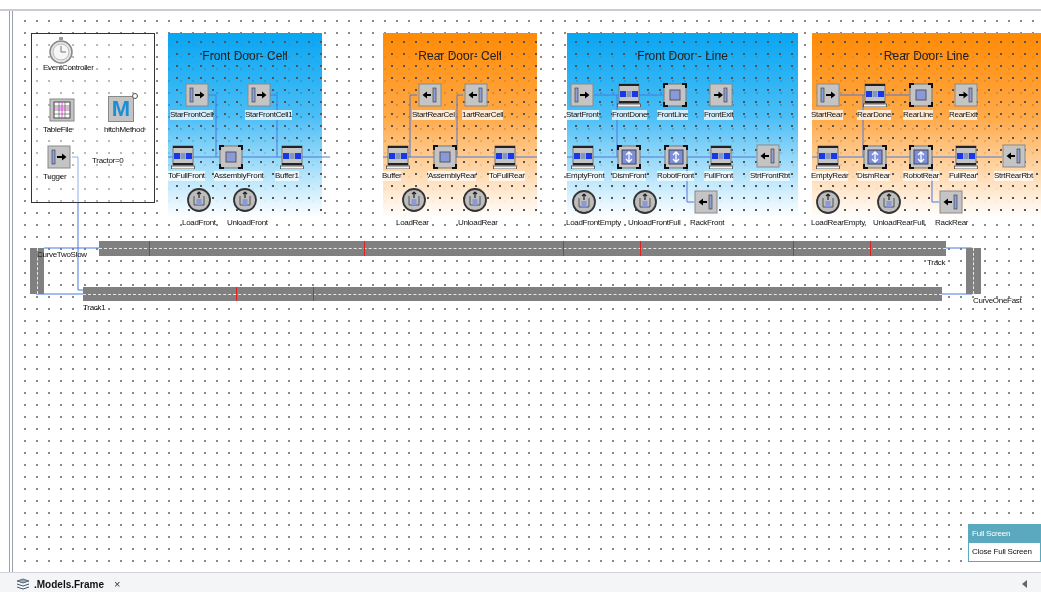 The height and width of the screenshot is (592, 1041). I want to click on node-label: TableFile, so click(58, 130).